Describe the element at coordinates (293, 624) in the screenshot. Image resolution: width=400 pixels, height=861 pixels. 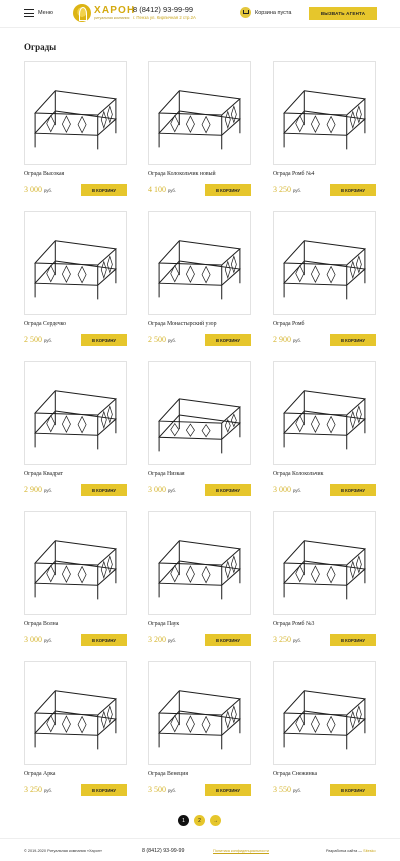
I see `product-name: Ограда Ромб №3` at that location.